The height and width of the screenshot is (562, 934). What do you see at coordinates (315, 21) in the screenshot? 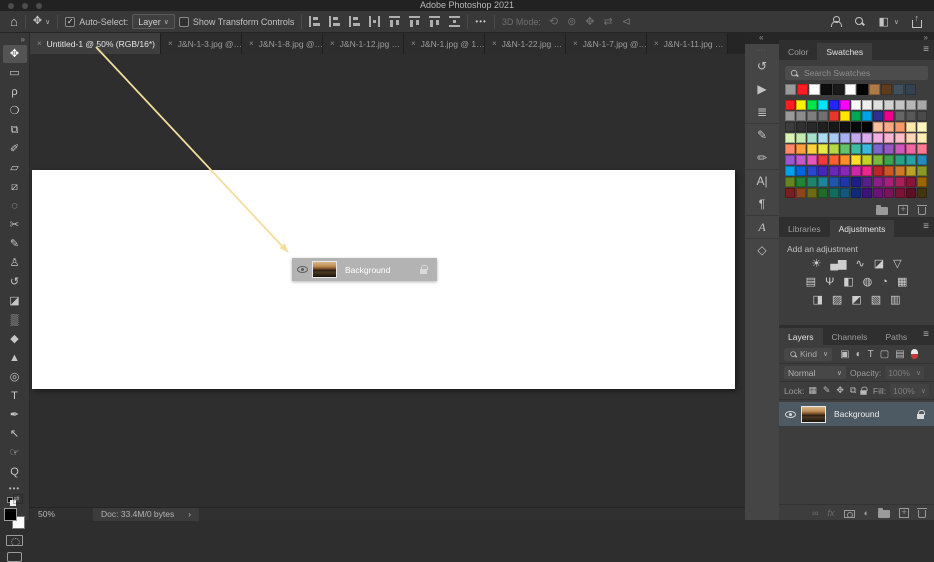
I see `align-left-icon` at bounding box center [315, 21].